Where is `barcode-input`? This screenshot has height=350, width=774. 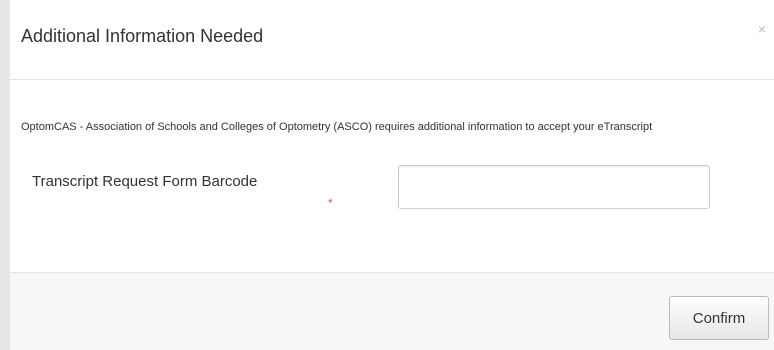 barcode-input is located at coordinates (554, 187).